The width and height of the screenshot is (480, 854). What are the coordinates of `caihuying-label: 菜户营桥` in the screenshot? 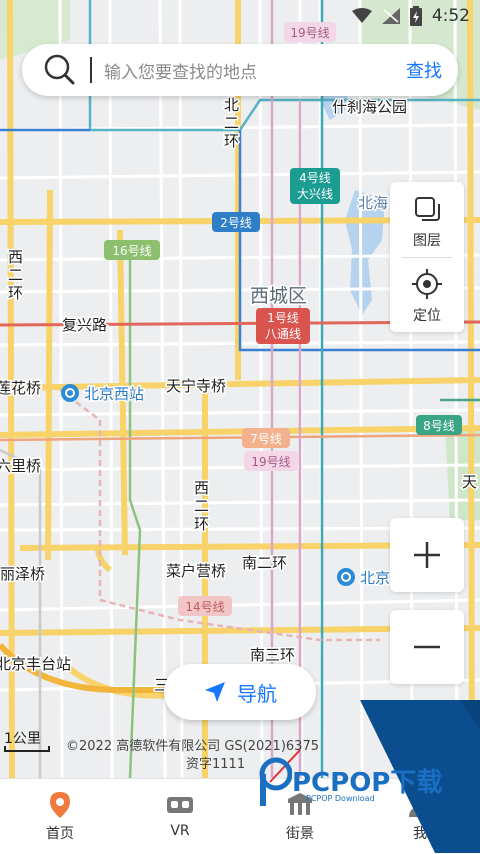 It's located at (196, 571).